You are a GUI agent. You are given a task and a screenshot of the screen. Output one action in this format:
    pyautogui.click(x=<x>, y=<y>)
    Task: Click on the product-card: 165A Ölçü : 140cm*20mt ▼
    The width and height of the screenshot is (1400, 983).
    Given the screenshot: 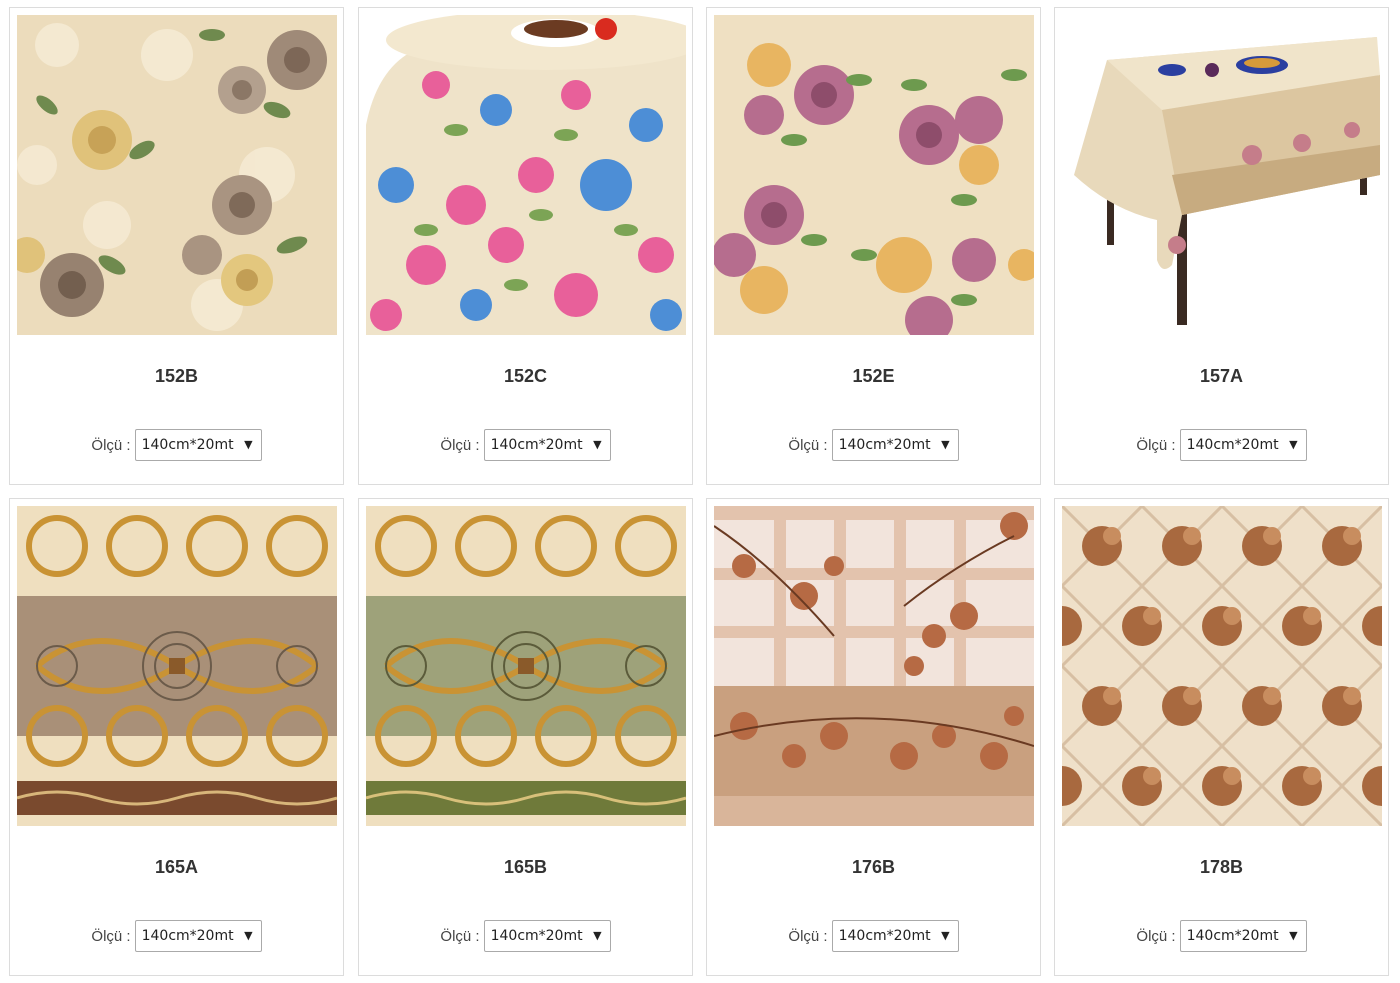 What is the action you would take?
    pyautogui.click(x=176, y=737)
    